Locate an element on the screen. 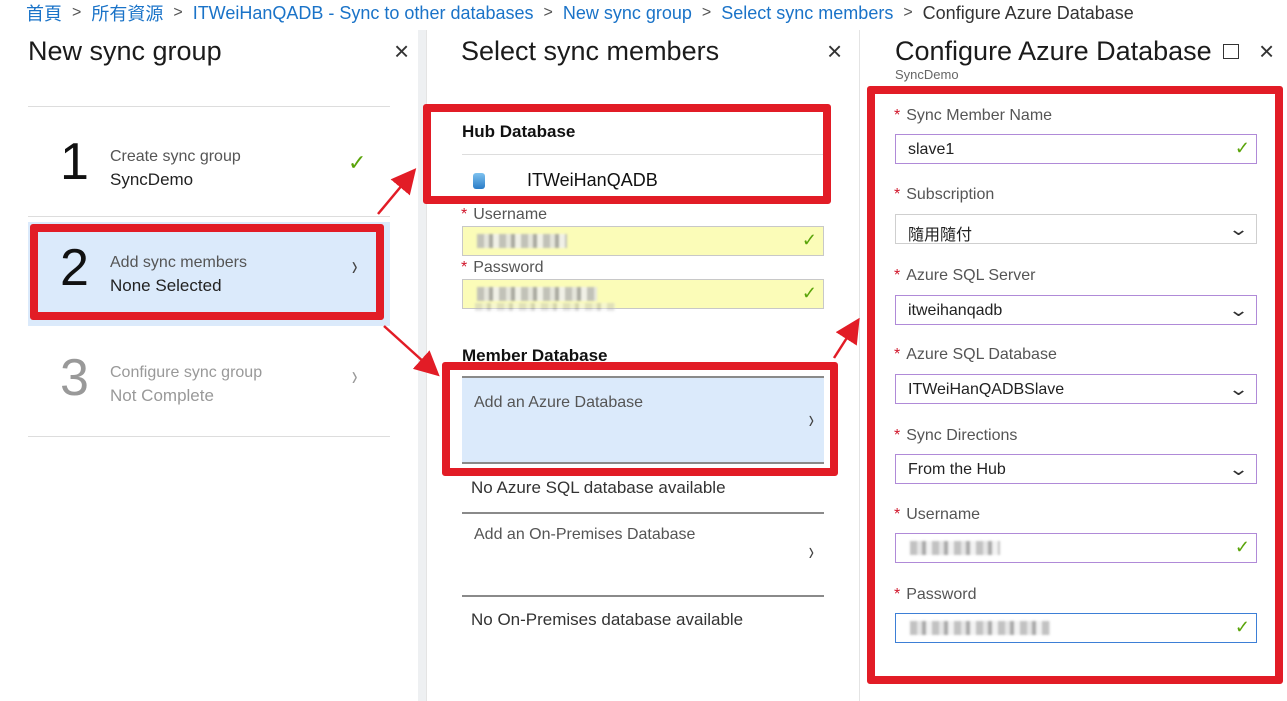 Image resolution: width=1287 pixels, height=701 pixels. step-title: Configure sync group is located at coordinates (186, 372).